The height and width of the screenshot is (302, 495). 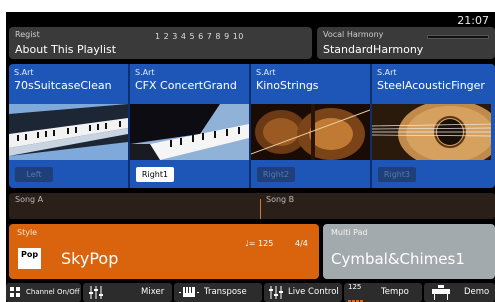 What do you see at coordinates (353, 34) in the screenshot?
I see `vocal-harmony-label: Vocal Harmony` at bounding box center [353, 34].